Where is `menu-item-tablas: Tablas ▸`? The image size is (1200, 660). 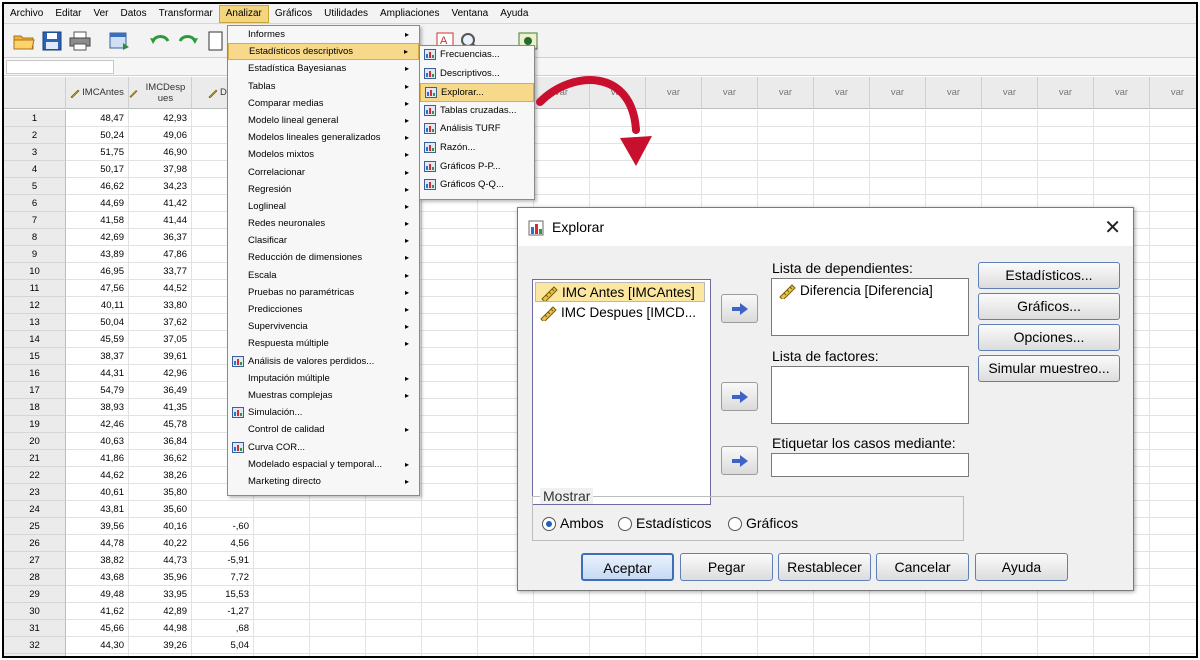
menu-item-tablas: Tablas ▸ is located at coordinates (323, 86).